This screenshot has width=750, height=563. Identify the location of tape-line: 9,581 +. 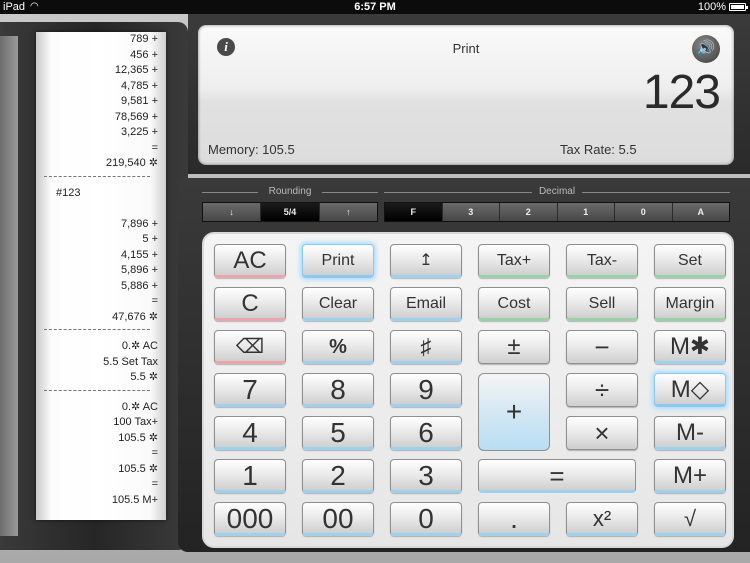
(139, 101).